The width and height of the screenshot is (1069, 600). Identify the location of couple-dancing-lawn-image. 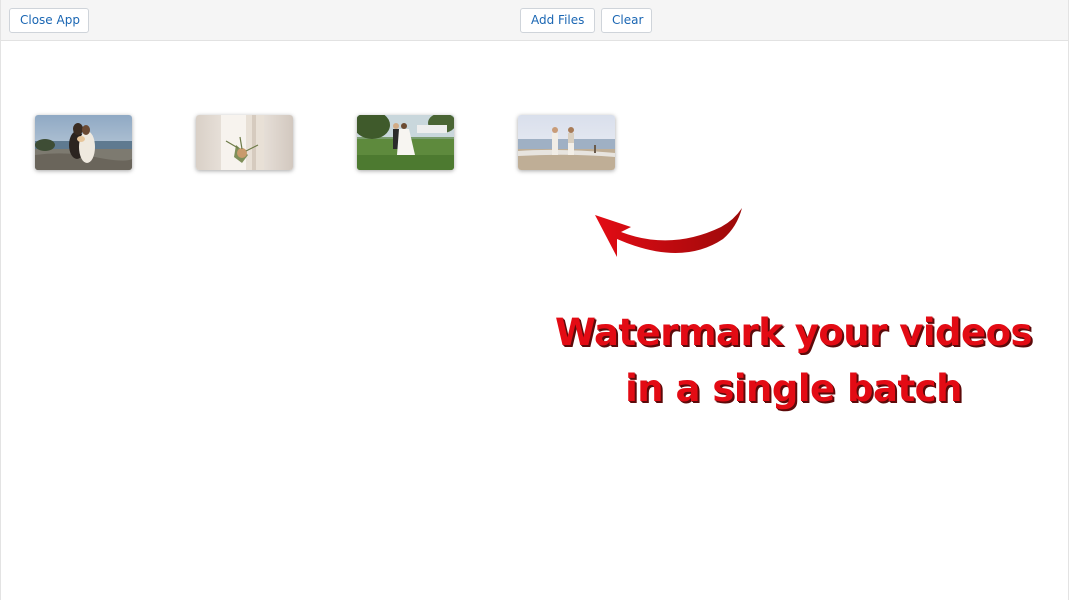
(405, 142).